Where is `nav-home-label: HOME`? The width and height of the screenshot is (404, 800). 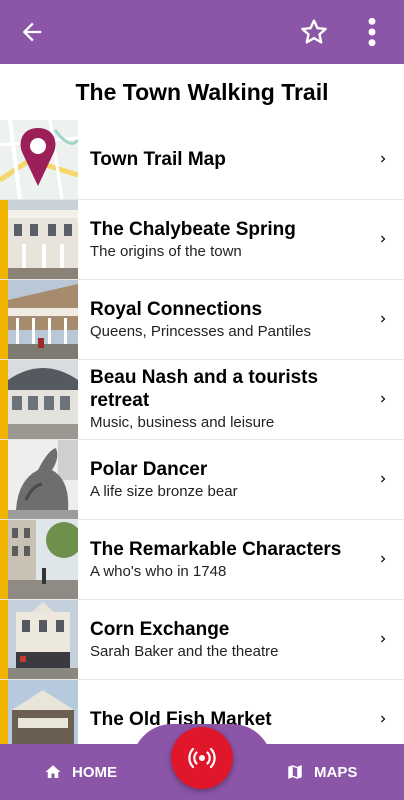 nav-home-label: HOME is located at coordinates (94, 772).